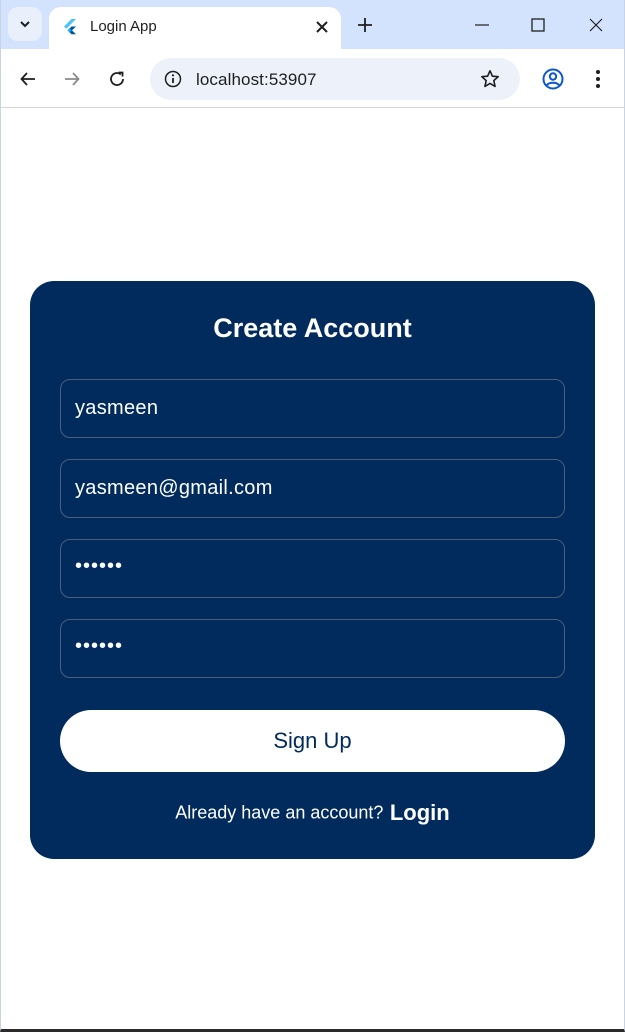  I want to click on bookmark-button, so click(490, 79).